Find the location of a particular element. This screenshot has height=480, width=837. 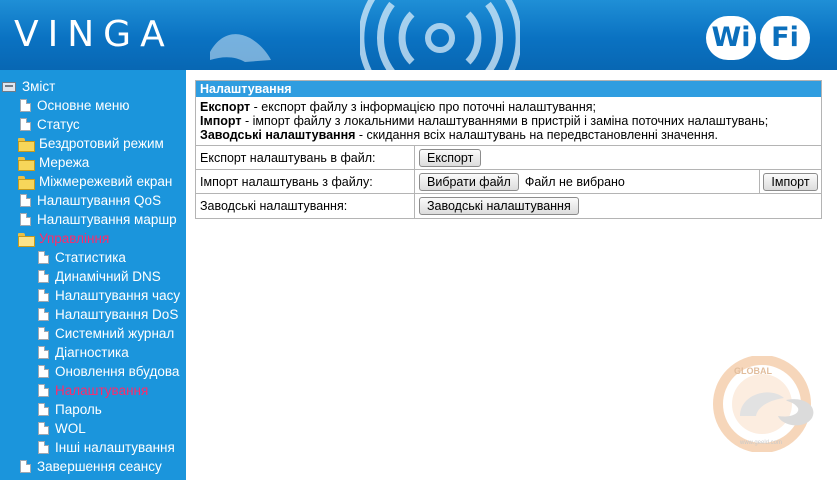

sidebar-item-password: Пароль is located at coordinates (70, 409).